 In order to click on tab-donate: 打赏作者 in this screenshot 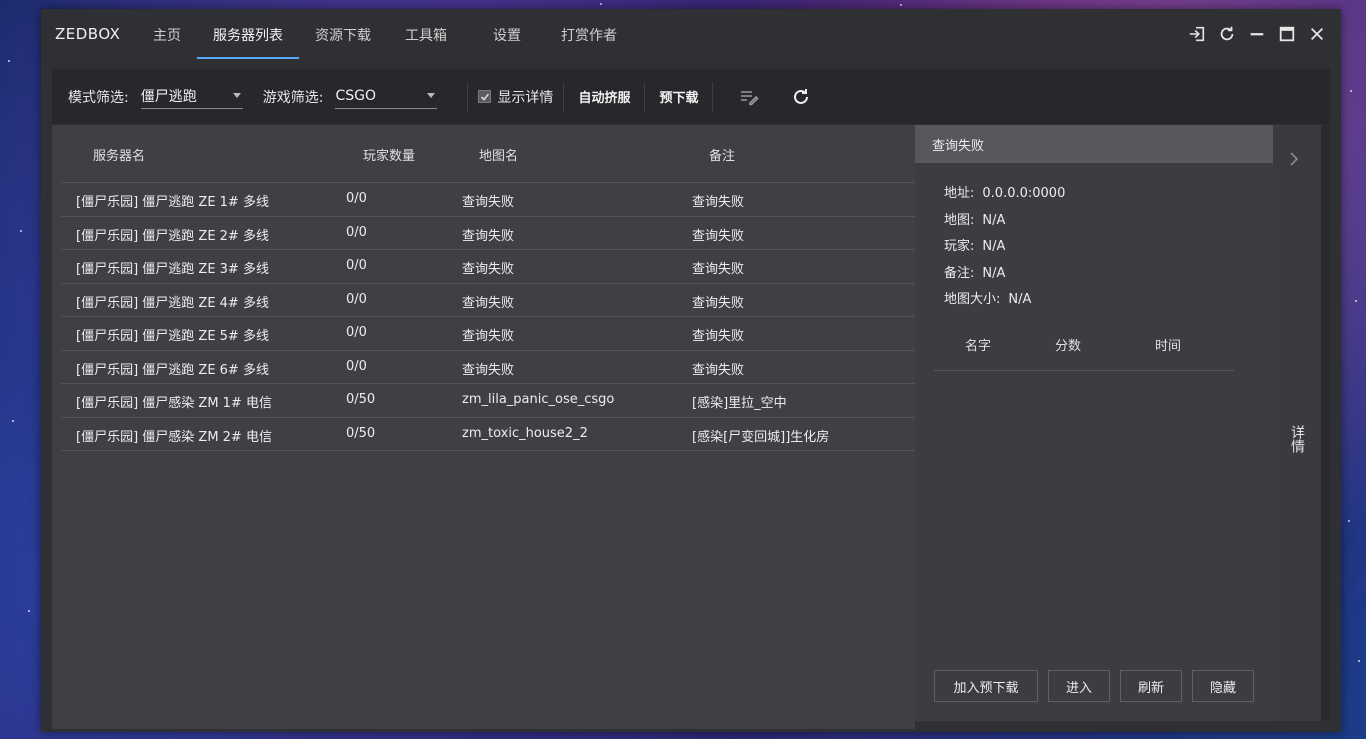, I will do `click(589, 35)`.